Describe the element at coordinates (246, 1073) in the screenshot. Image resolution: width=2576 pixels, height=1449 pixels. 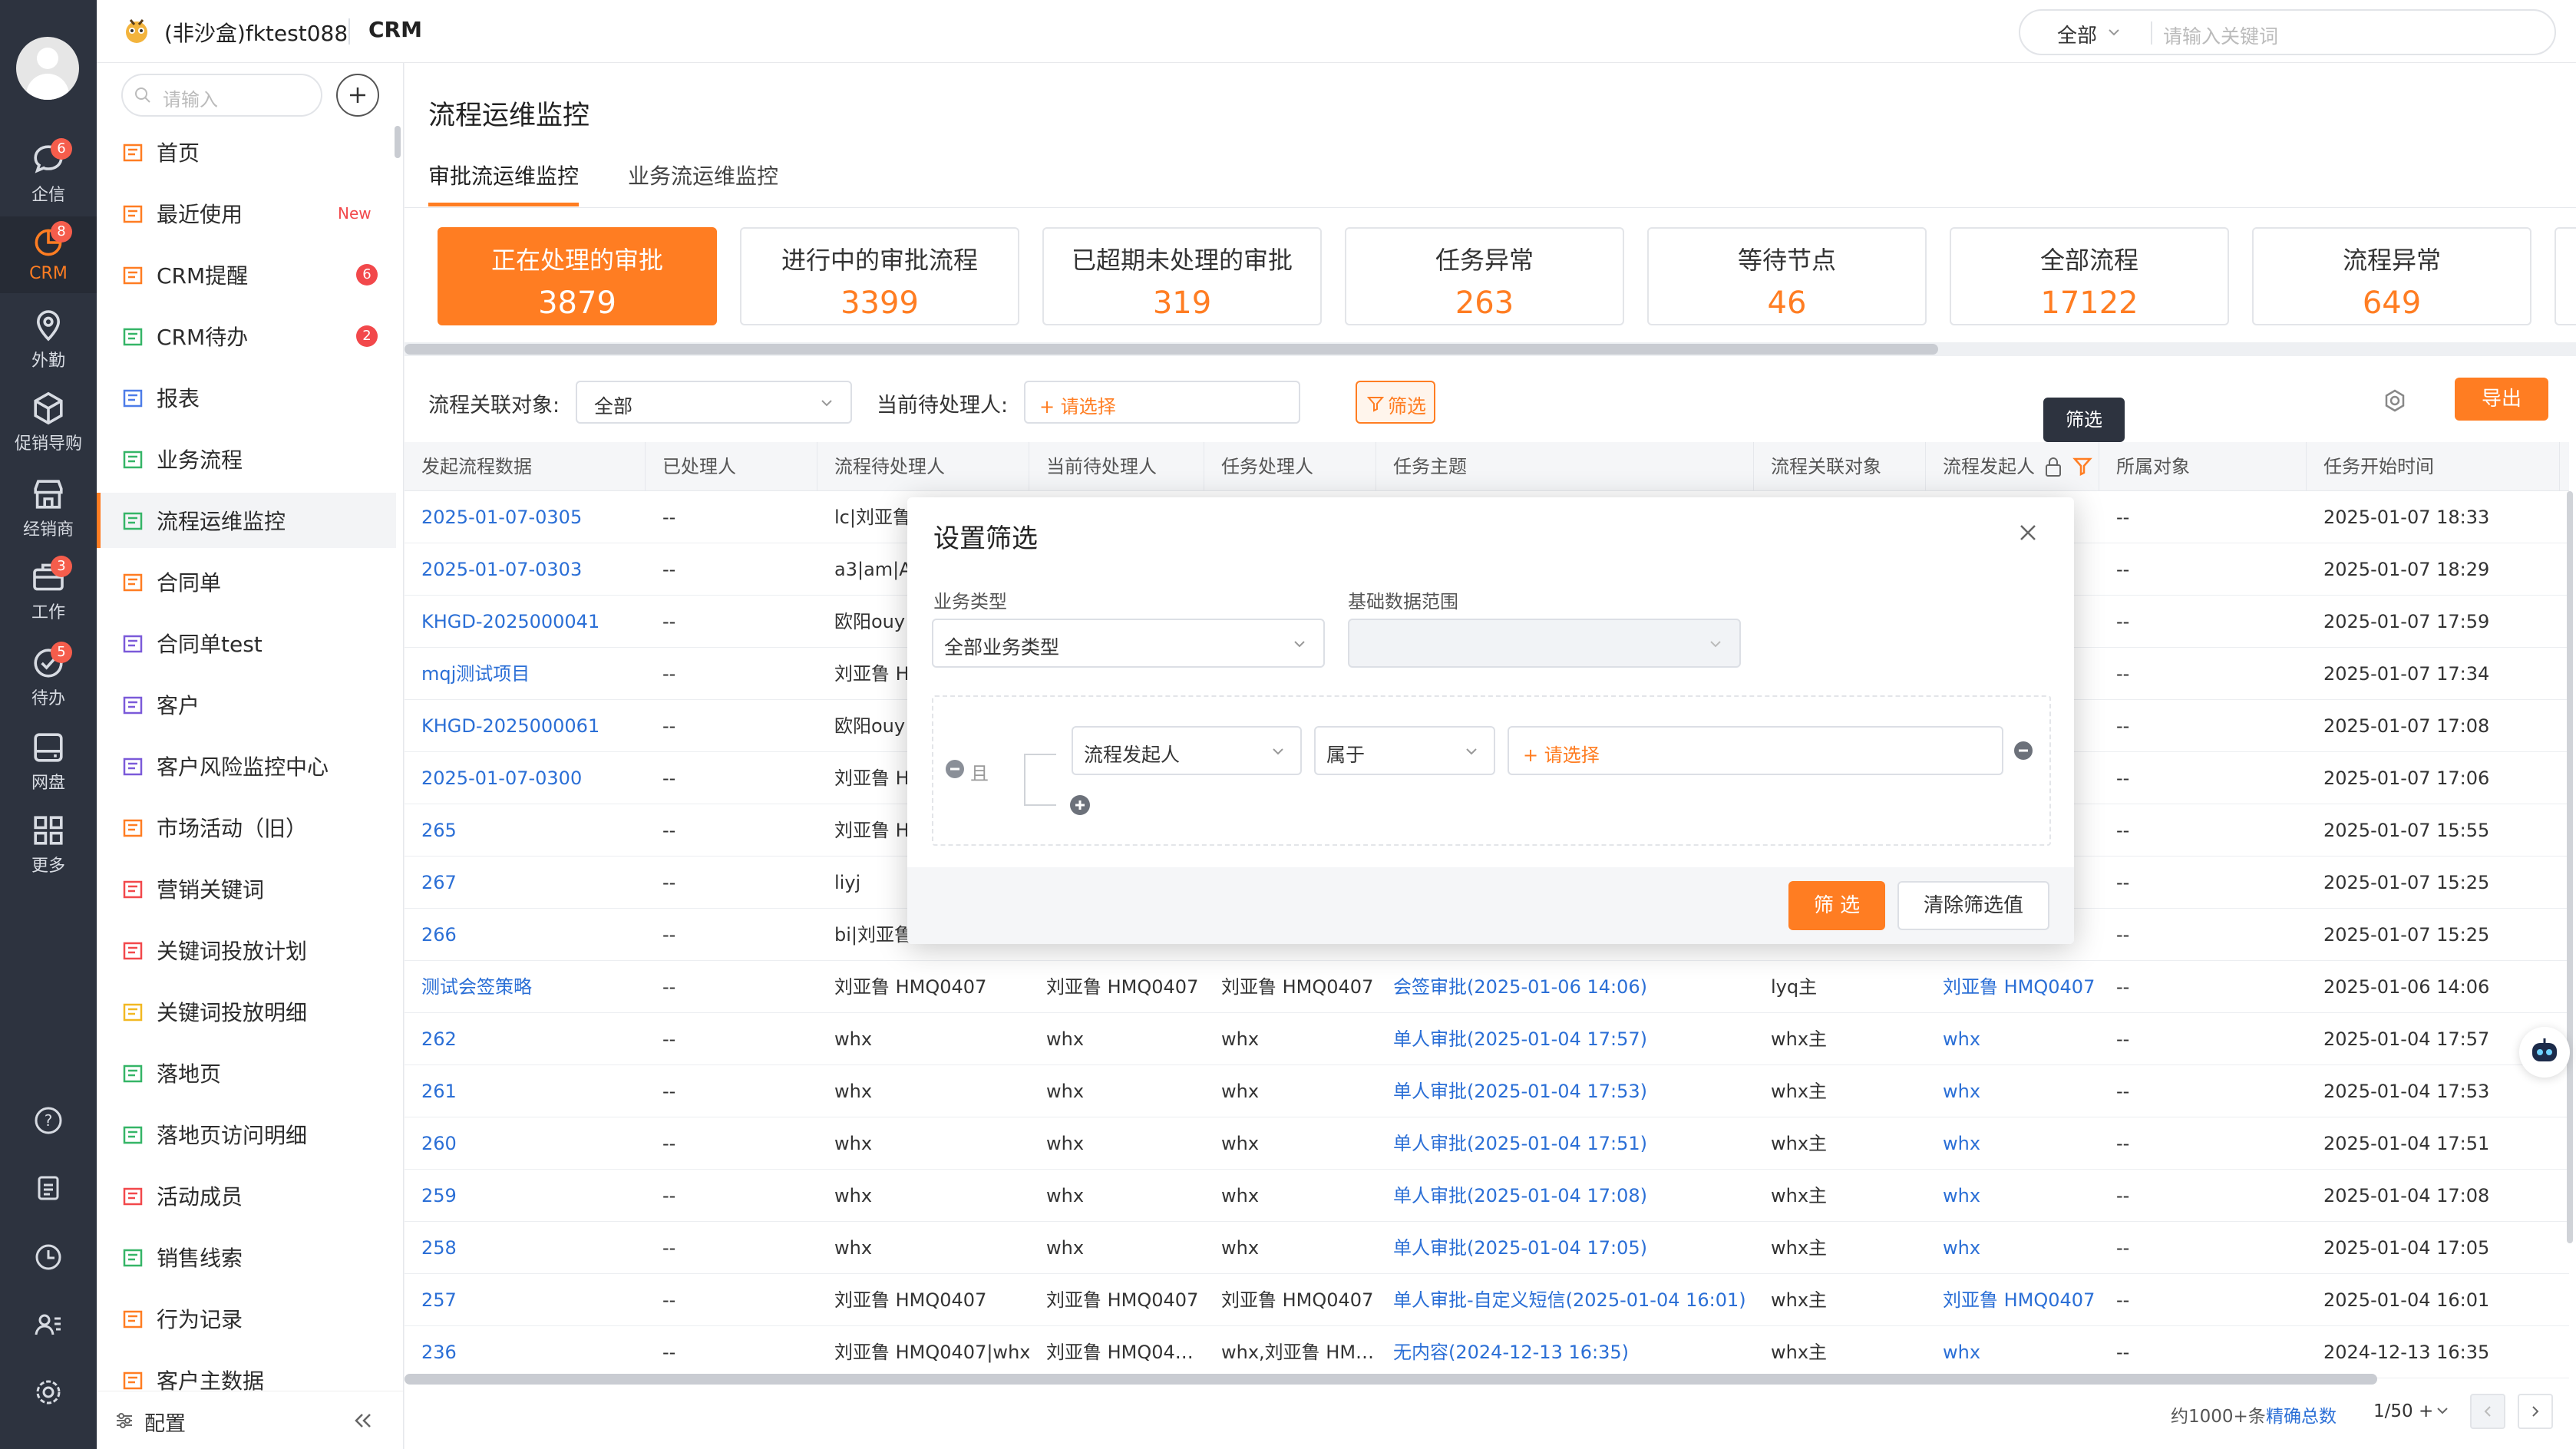
I see `sidebar-item-15: 落地页` at that location.